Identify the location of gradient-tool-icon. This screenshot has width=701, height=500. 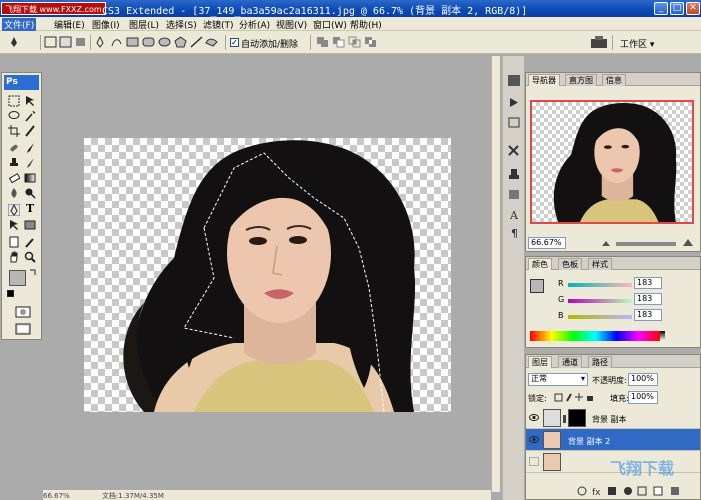
(30, 178).